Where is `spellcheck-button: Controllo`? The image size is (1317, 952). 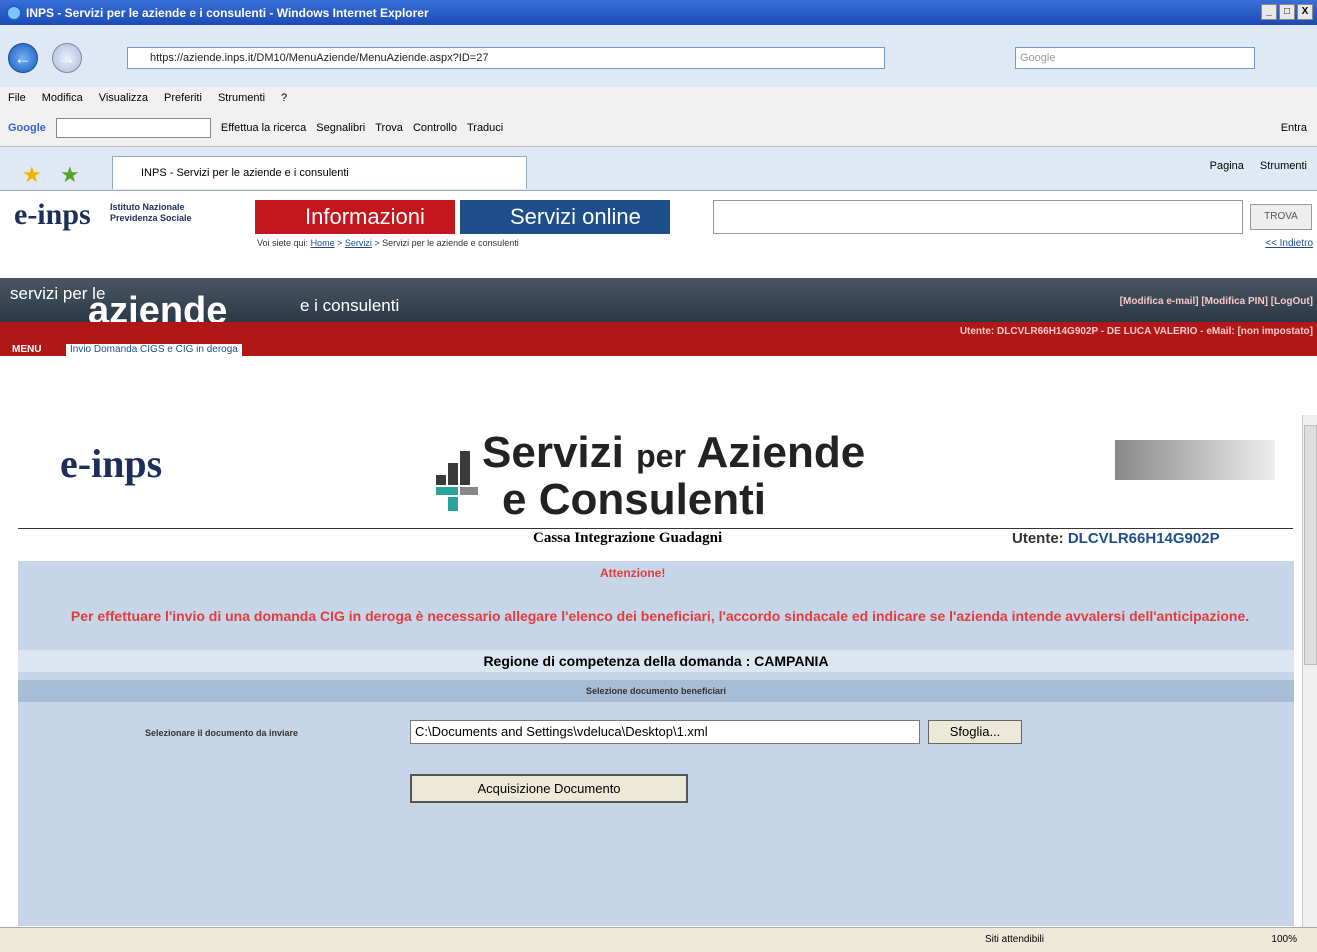
spellcheck-button: Controllo is located at coordinates (435, 128).